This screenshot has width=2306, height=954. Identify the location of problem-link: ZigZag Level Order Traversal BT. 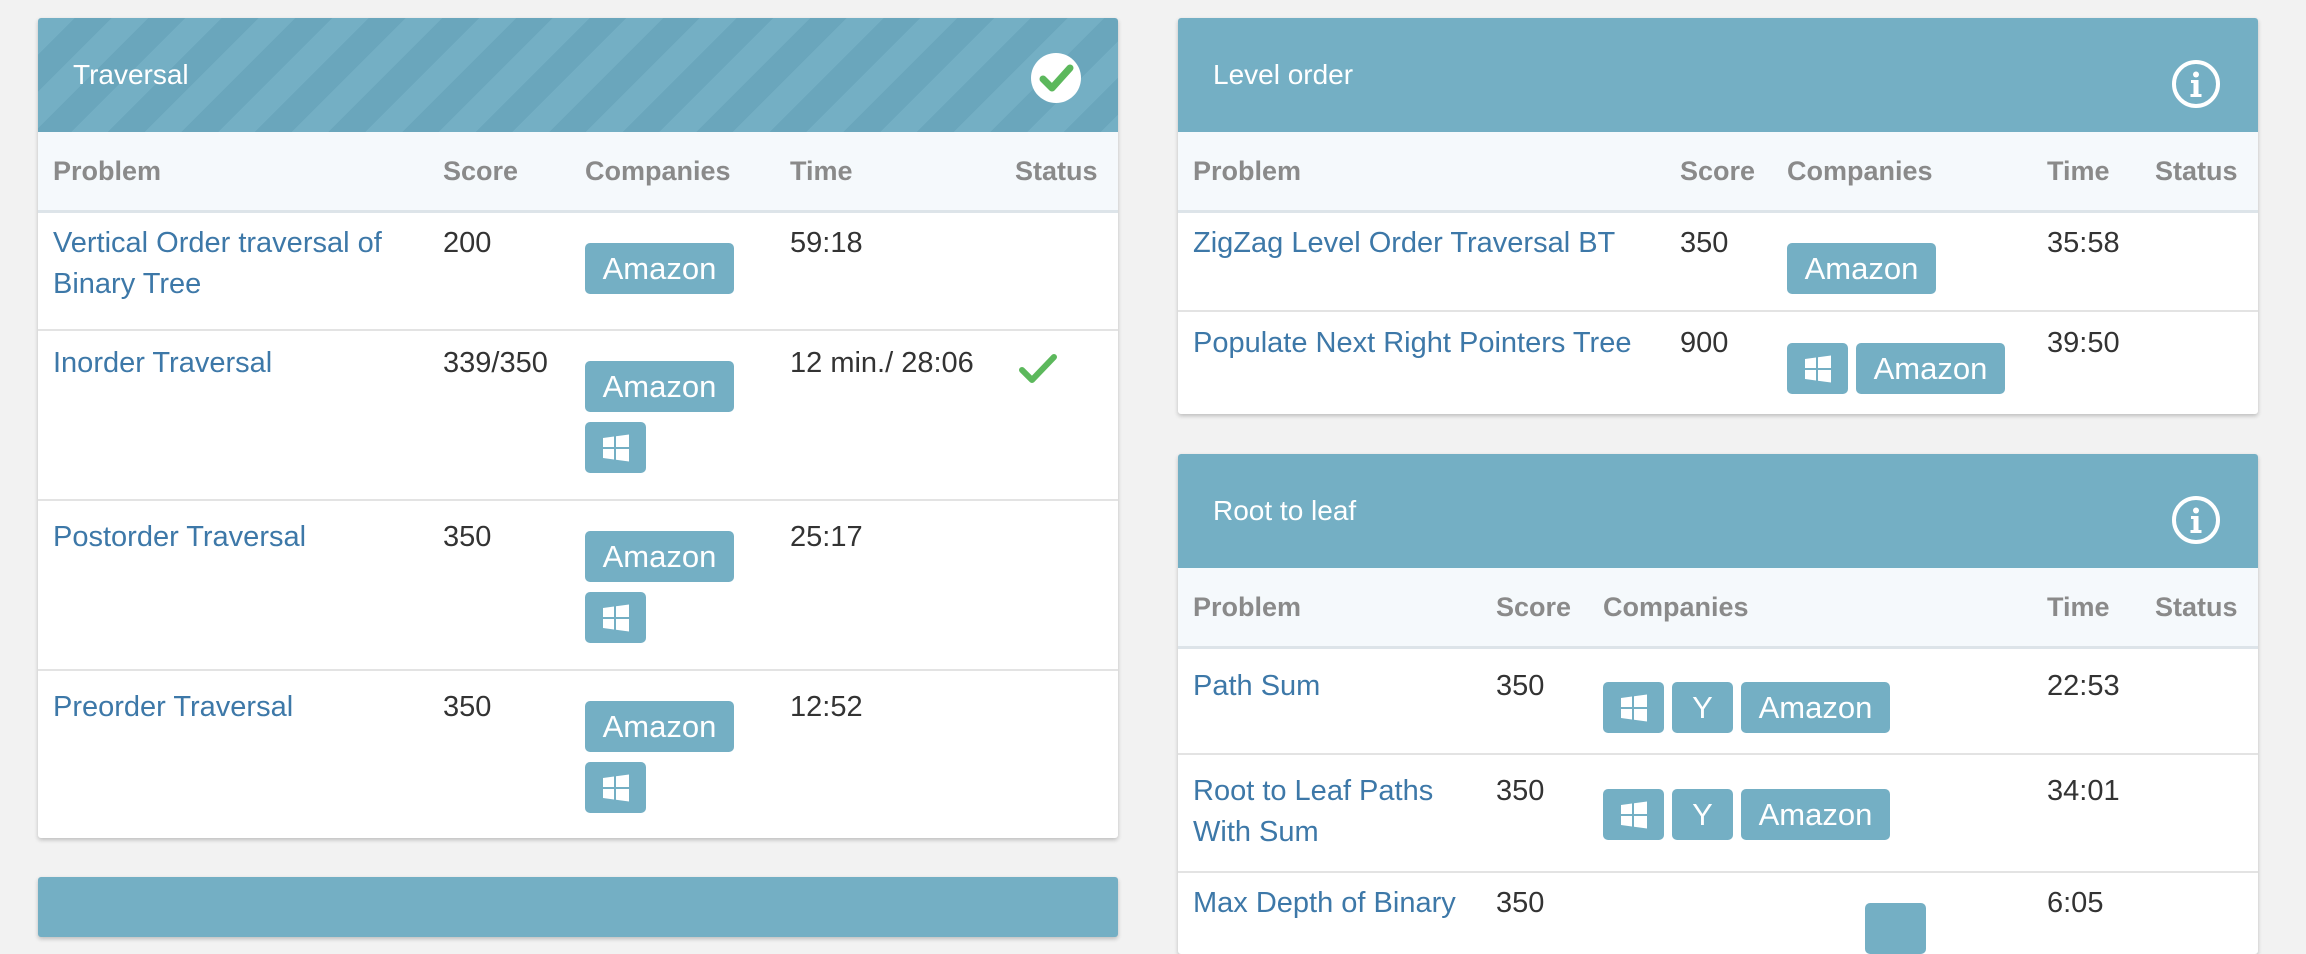
(1433, 243).